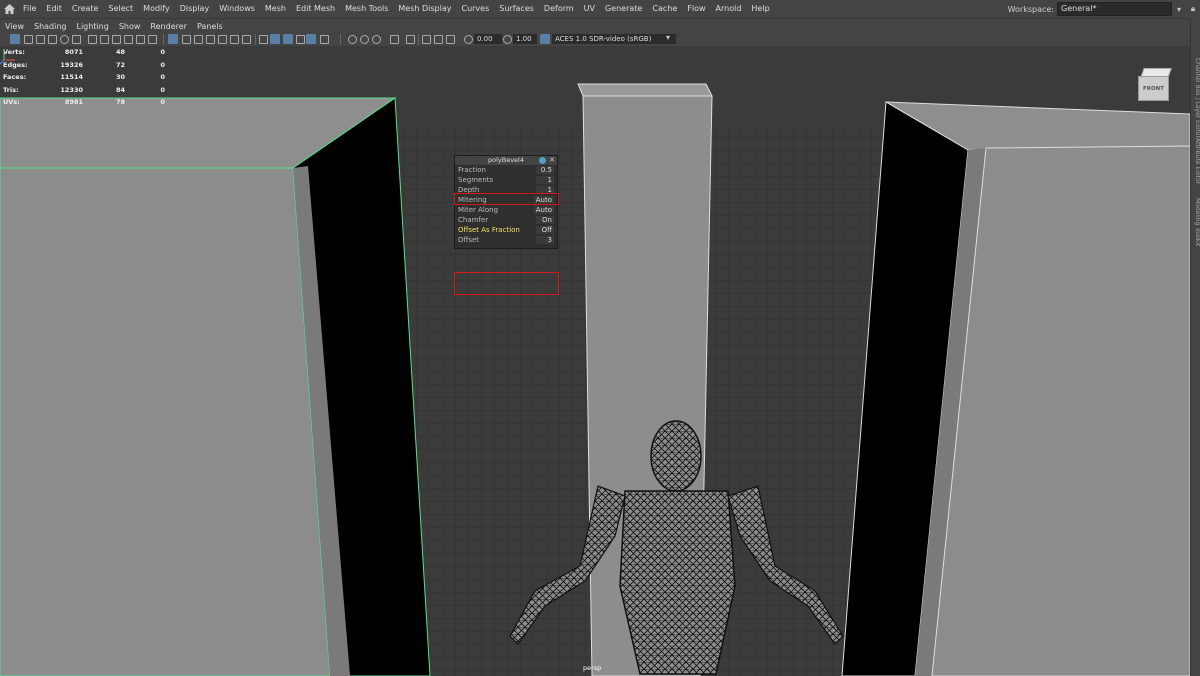 Image resolution: width=1200 pixels, height=676 pixels. I want to click on menu-arnold: Arnold, so click(729, 9).